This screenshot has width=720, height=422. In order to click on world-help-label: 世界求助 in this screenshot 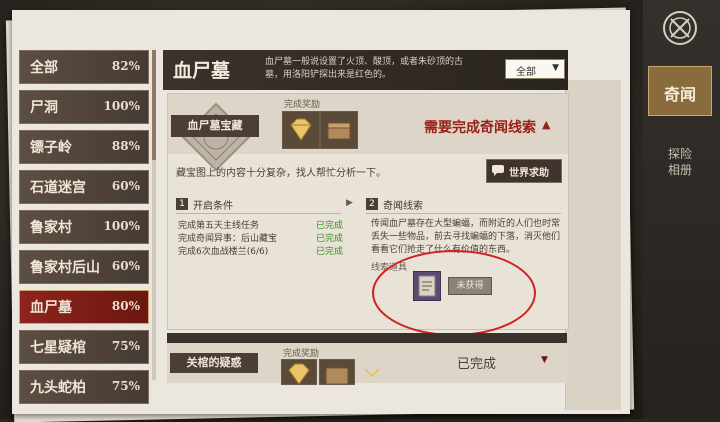, I will do `click(529, 173)`.